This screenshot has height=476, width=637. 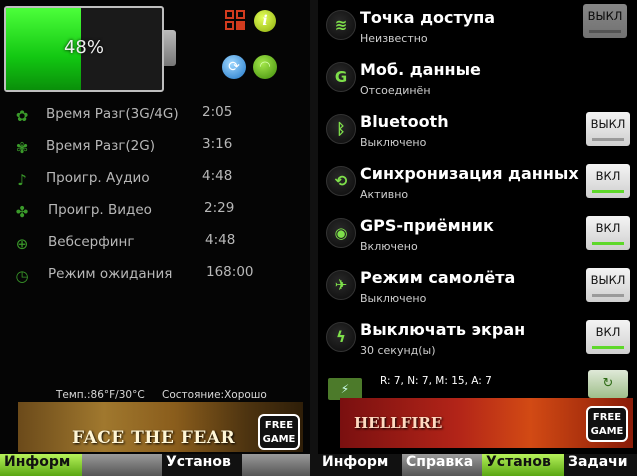 What do you see at coordinates (341, 129) in the screenshot?
I see `bluetooth-icon: ᛒ` at bounding box center [341, 129].